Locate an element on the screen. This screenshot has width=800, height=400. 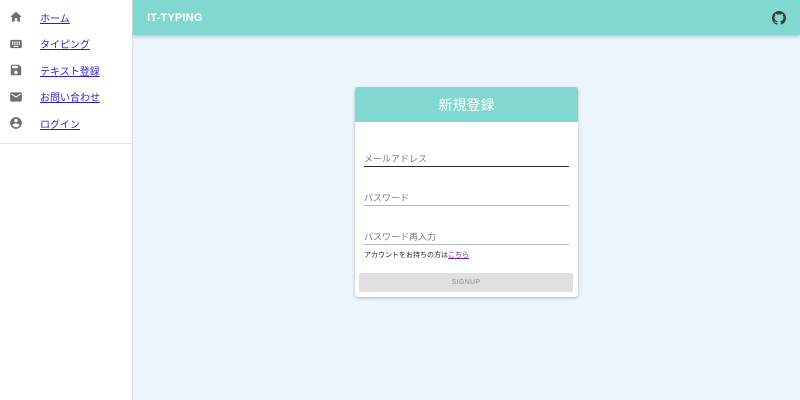
sidebar-item-contact: お問い合わせ is located at coordinates (66, 97).